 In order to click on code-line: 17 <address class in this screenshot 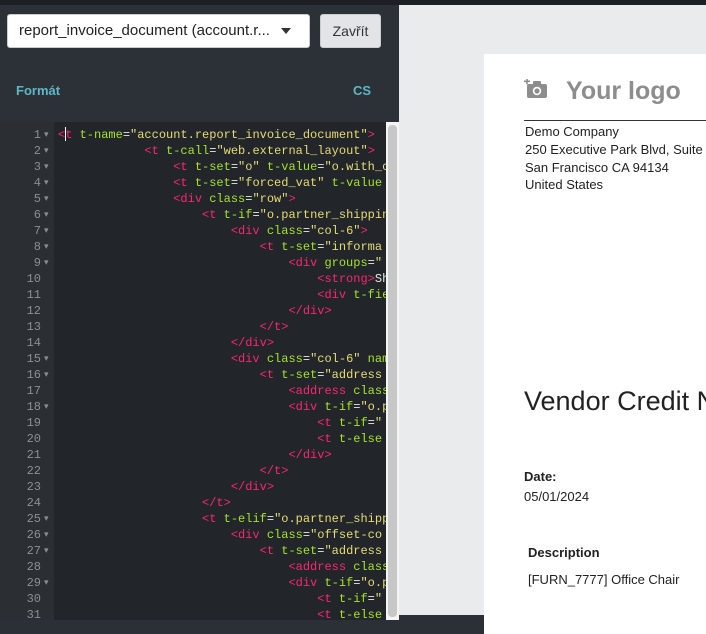, I will do `click(195, 391)`.